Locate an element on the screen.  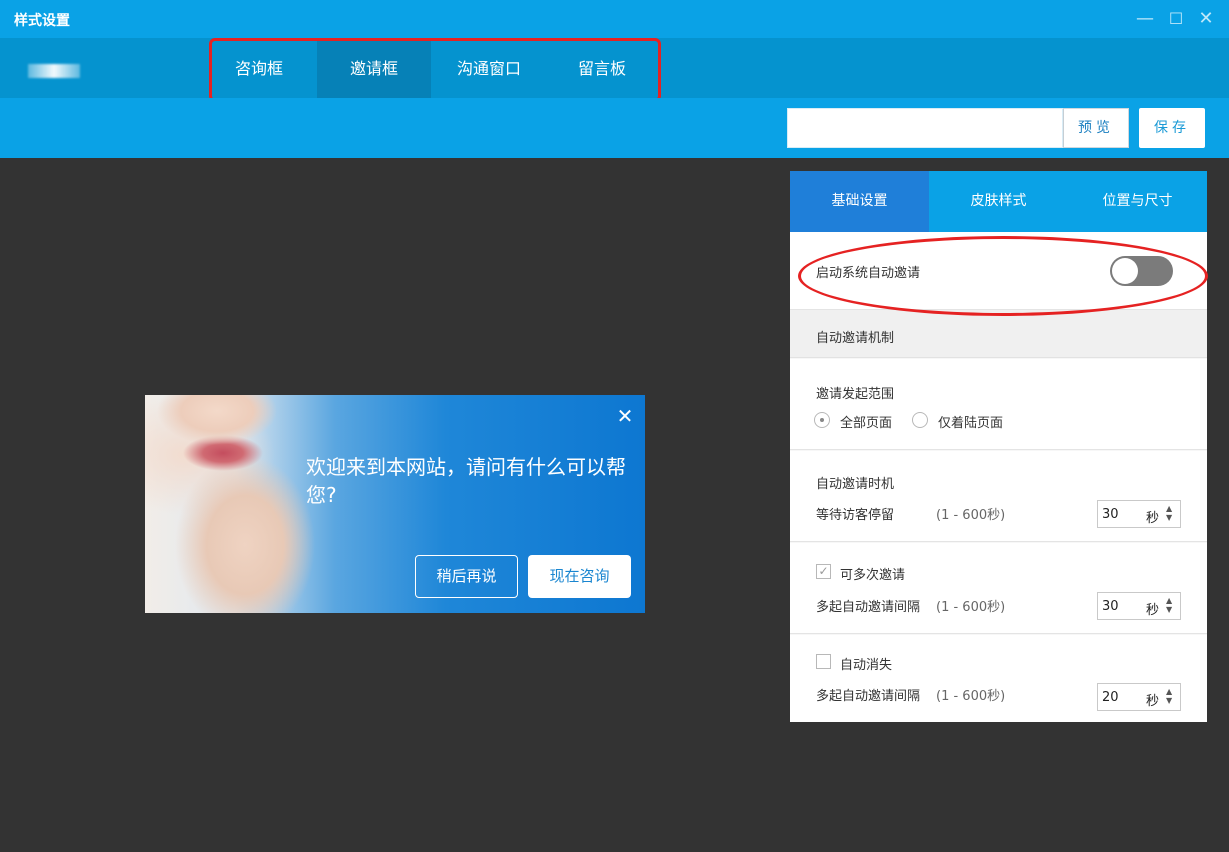
close-icon: ✕ is located at coordinates (1206, 19).